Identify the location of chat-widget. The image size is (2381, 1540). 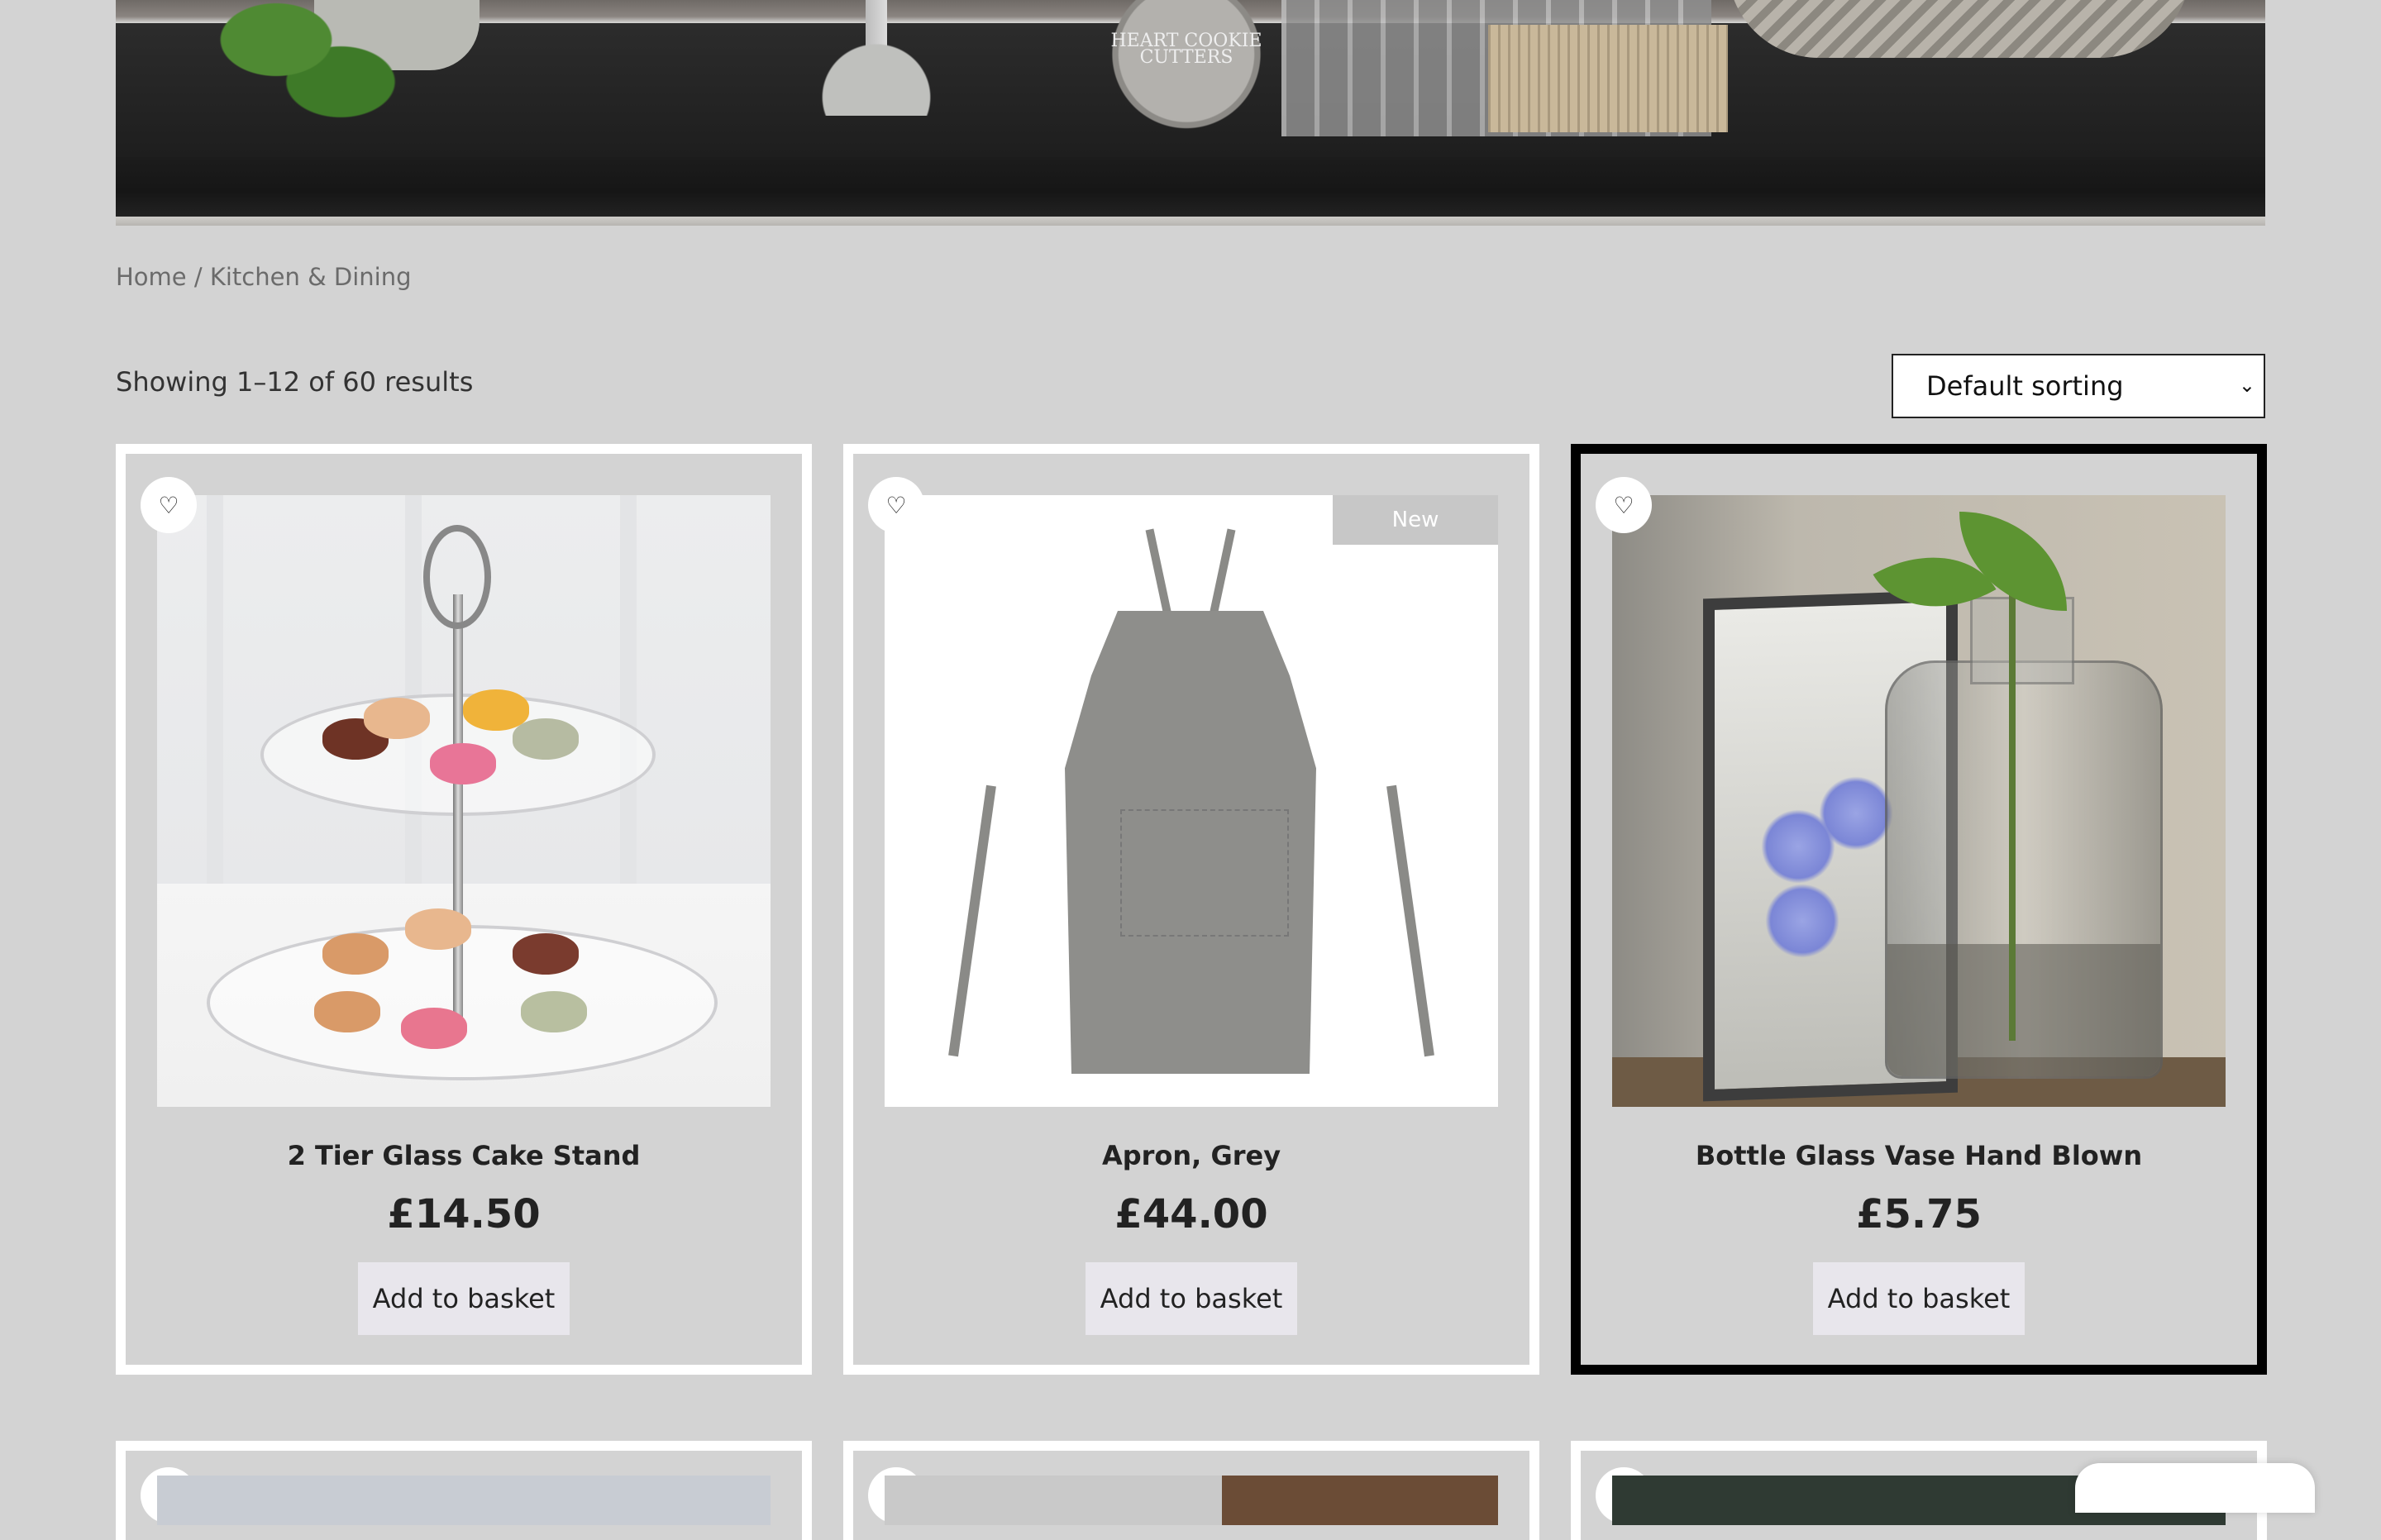
(2195, 1488).